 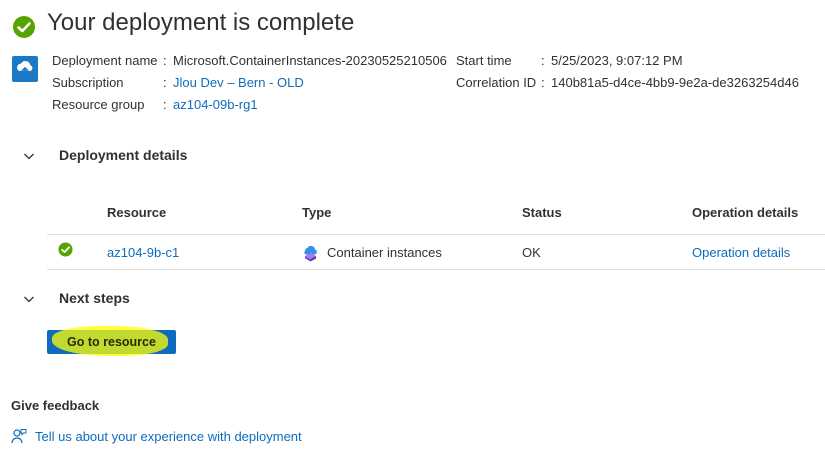 What do you see at coordinates (496, 82) in the screenshot?
I see `correlation-id-label: Correlation ID` at bounding box center [496, 82].